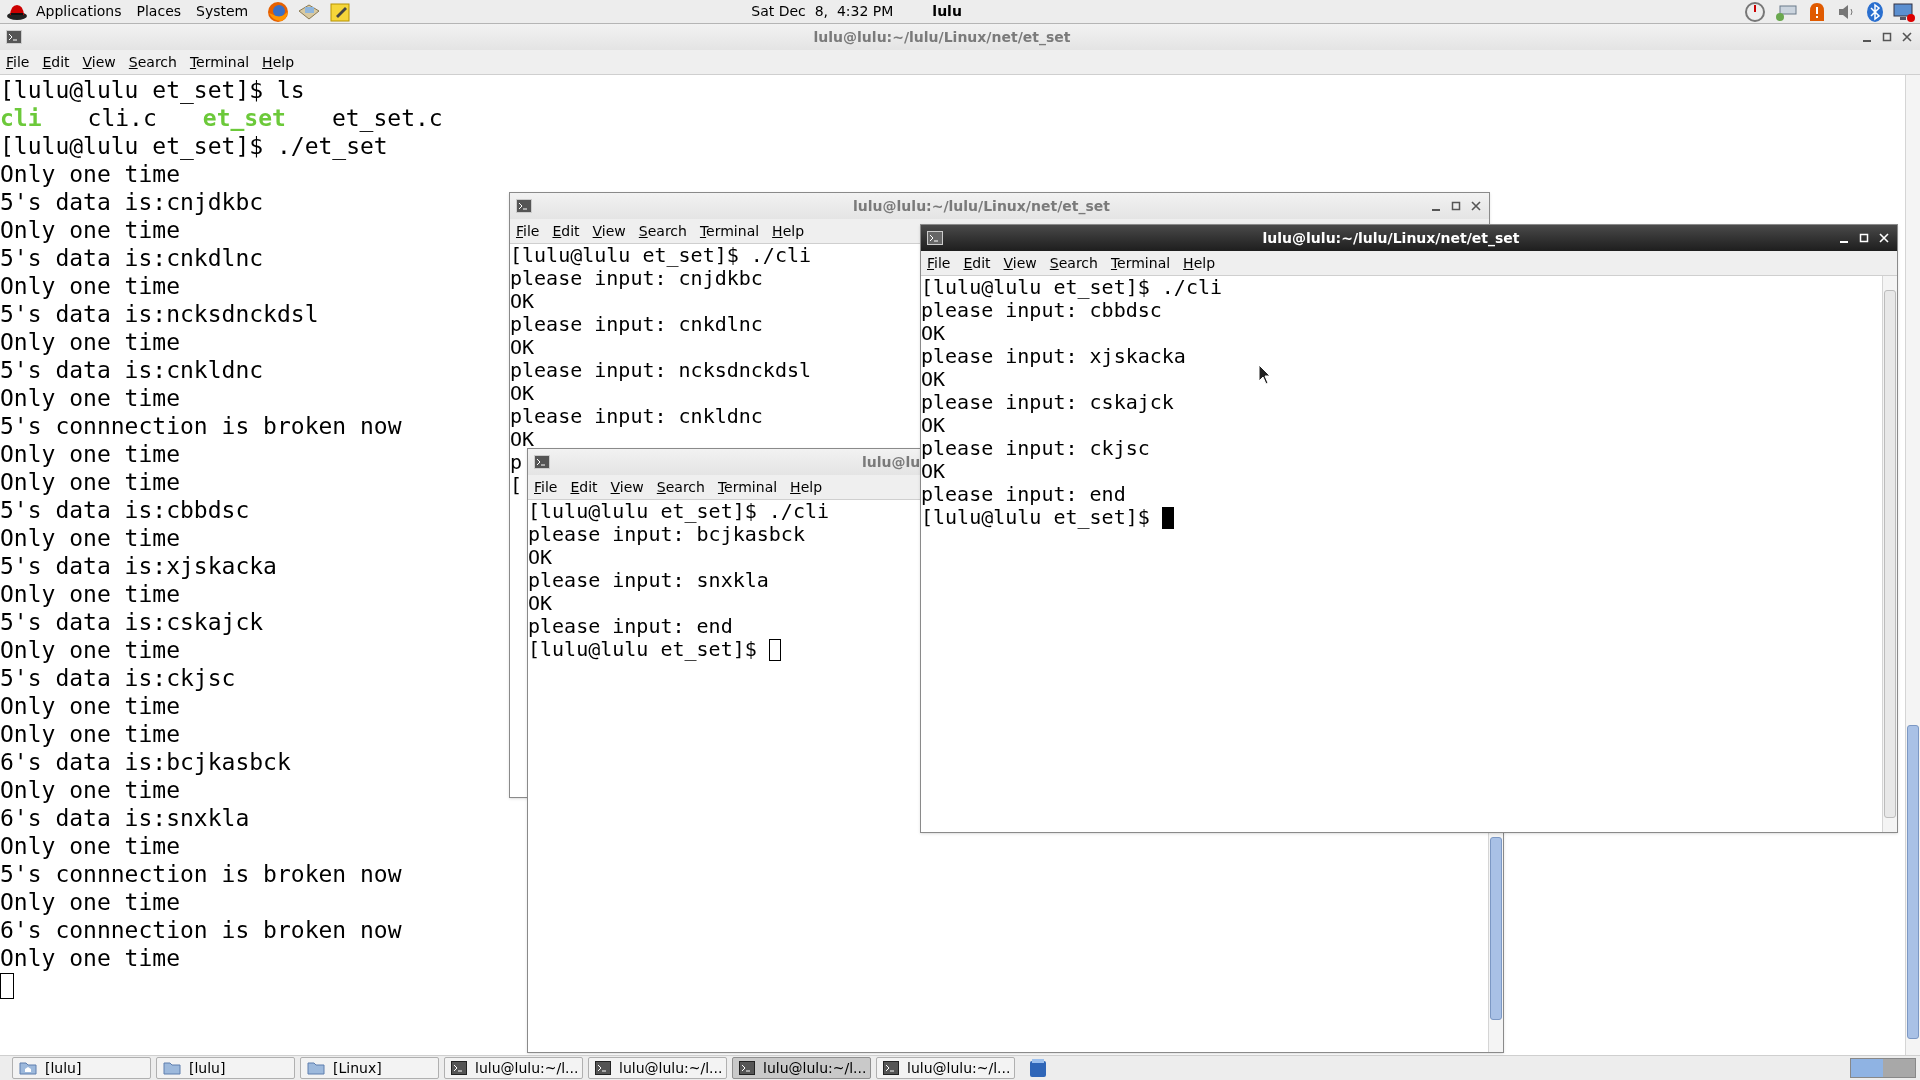  What do you see at coordinates (1041, 310) in the screenshot?
I see `terminal-line: please input: cbbdsc` at bounding box center [1041, 310].